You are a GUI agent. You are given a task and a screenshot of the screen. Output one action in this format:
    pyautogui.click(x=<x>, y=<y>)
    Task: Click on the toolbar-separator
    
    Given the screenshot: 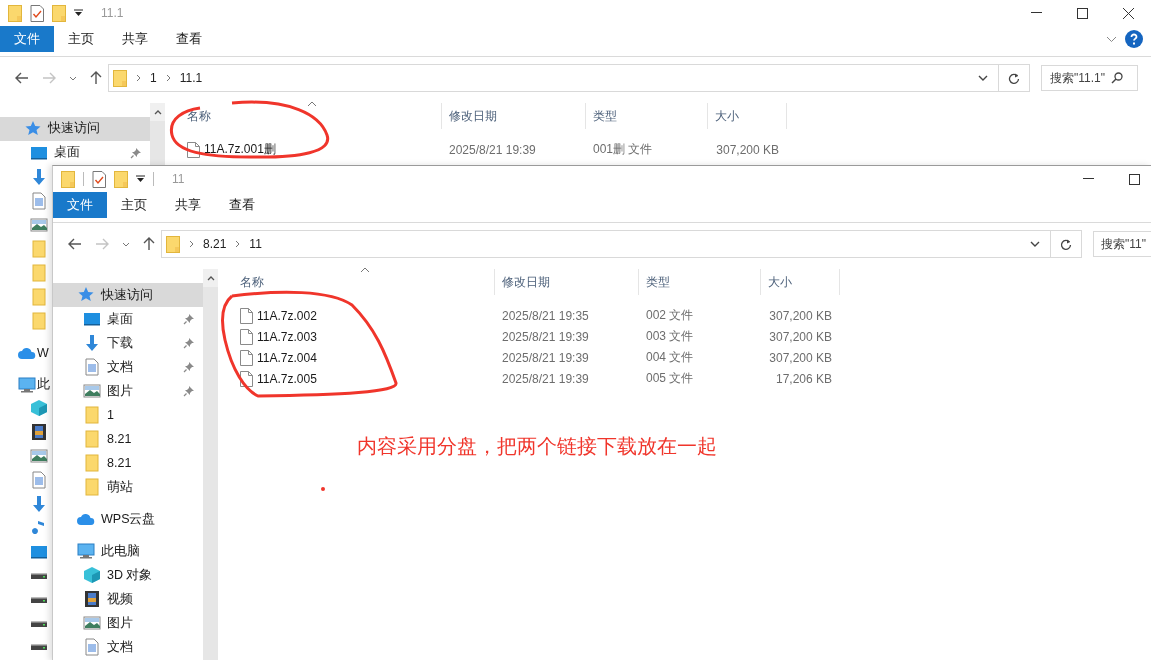 What is the action you would take?
    pyautogui.click(x=83, y=179)
    